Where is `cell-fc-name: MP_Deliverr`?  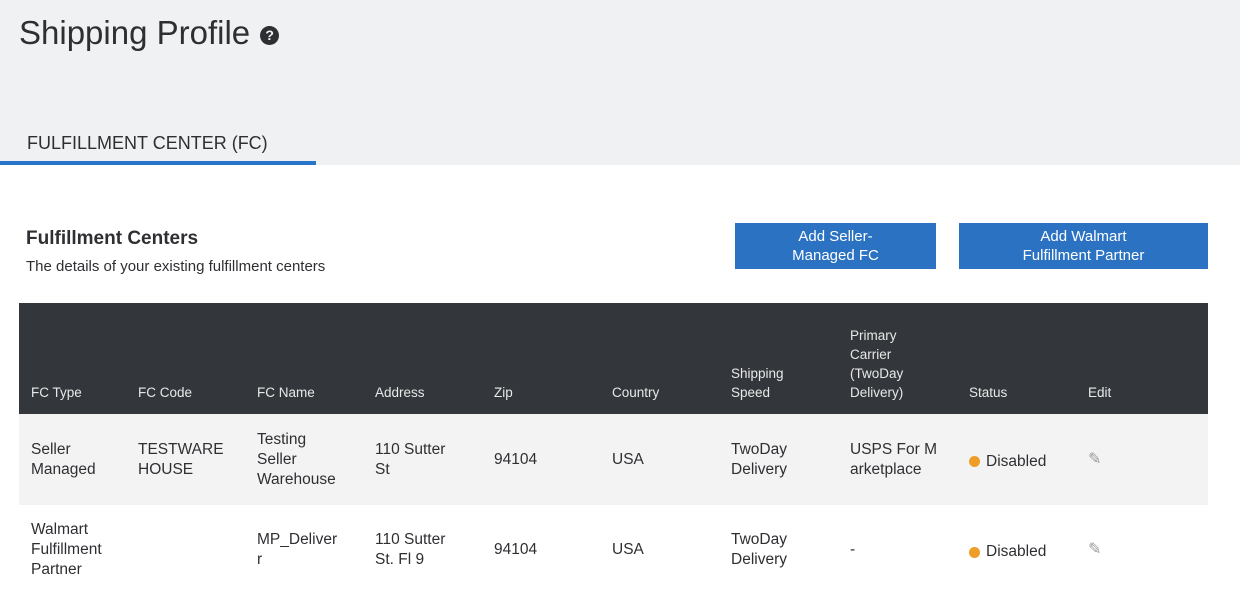 cell-fc-name: MP_Deliverr is located at coordinates (297, 549).